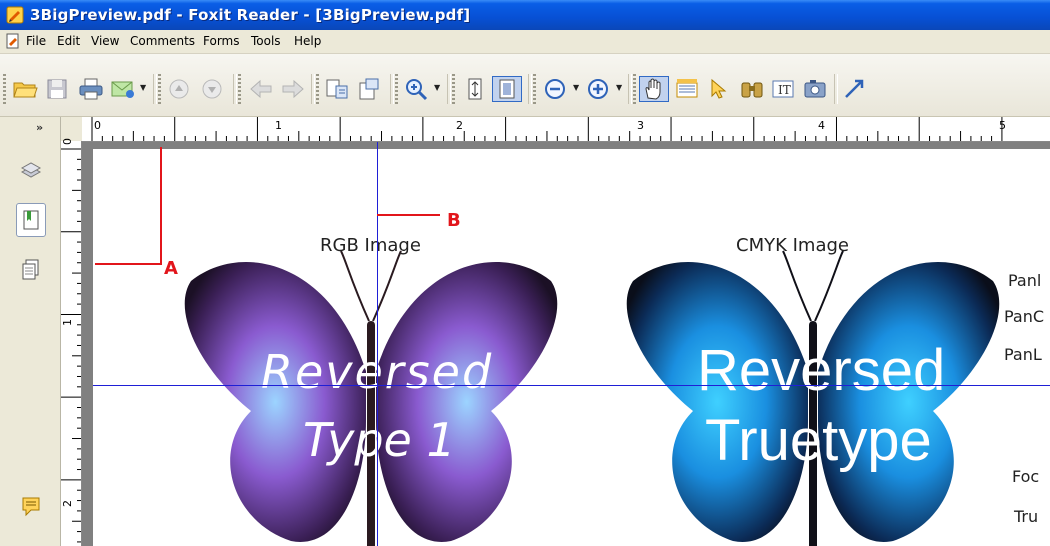  I want to click on back-icon, so click(261, 89).